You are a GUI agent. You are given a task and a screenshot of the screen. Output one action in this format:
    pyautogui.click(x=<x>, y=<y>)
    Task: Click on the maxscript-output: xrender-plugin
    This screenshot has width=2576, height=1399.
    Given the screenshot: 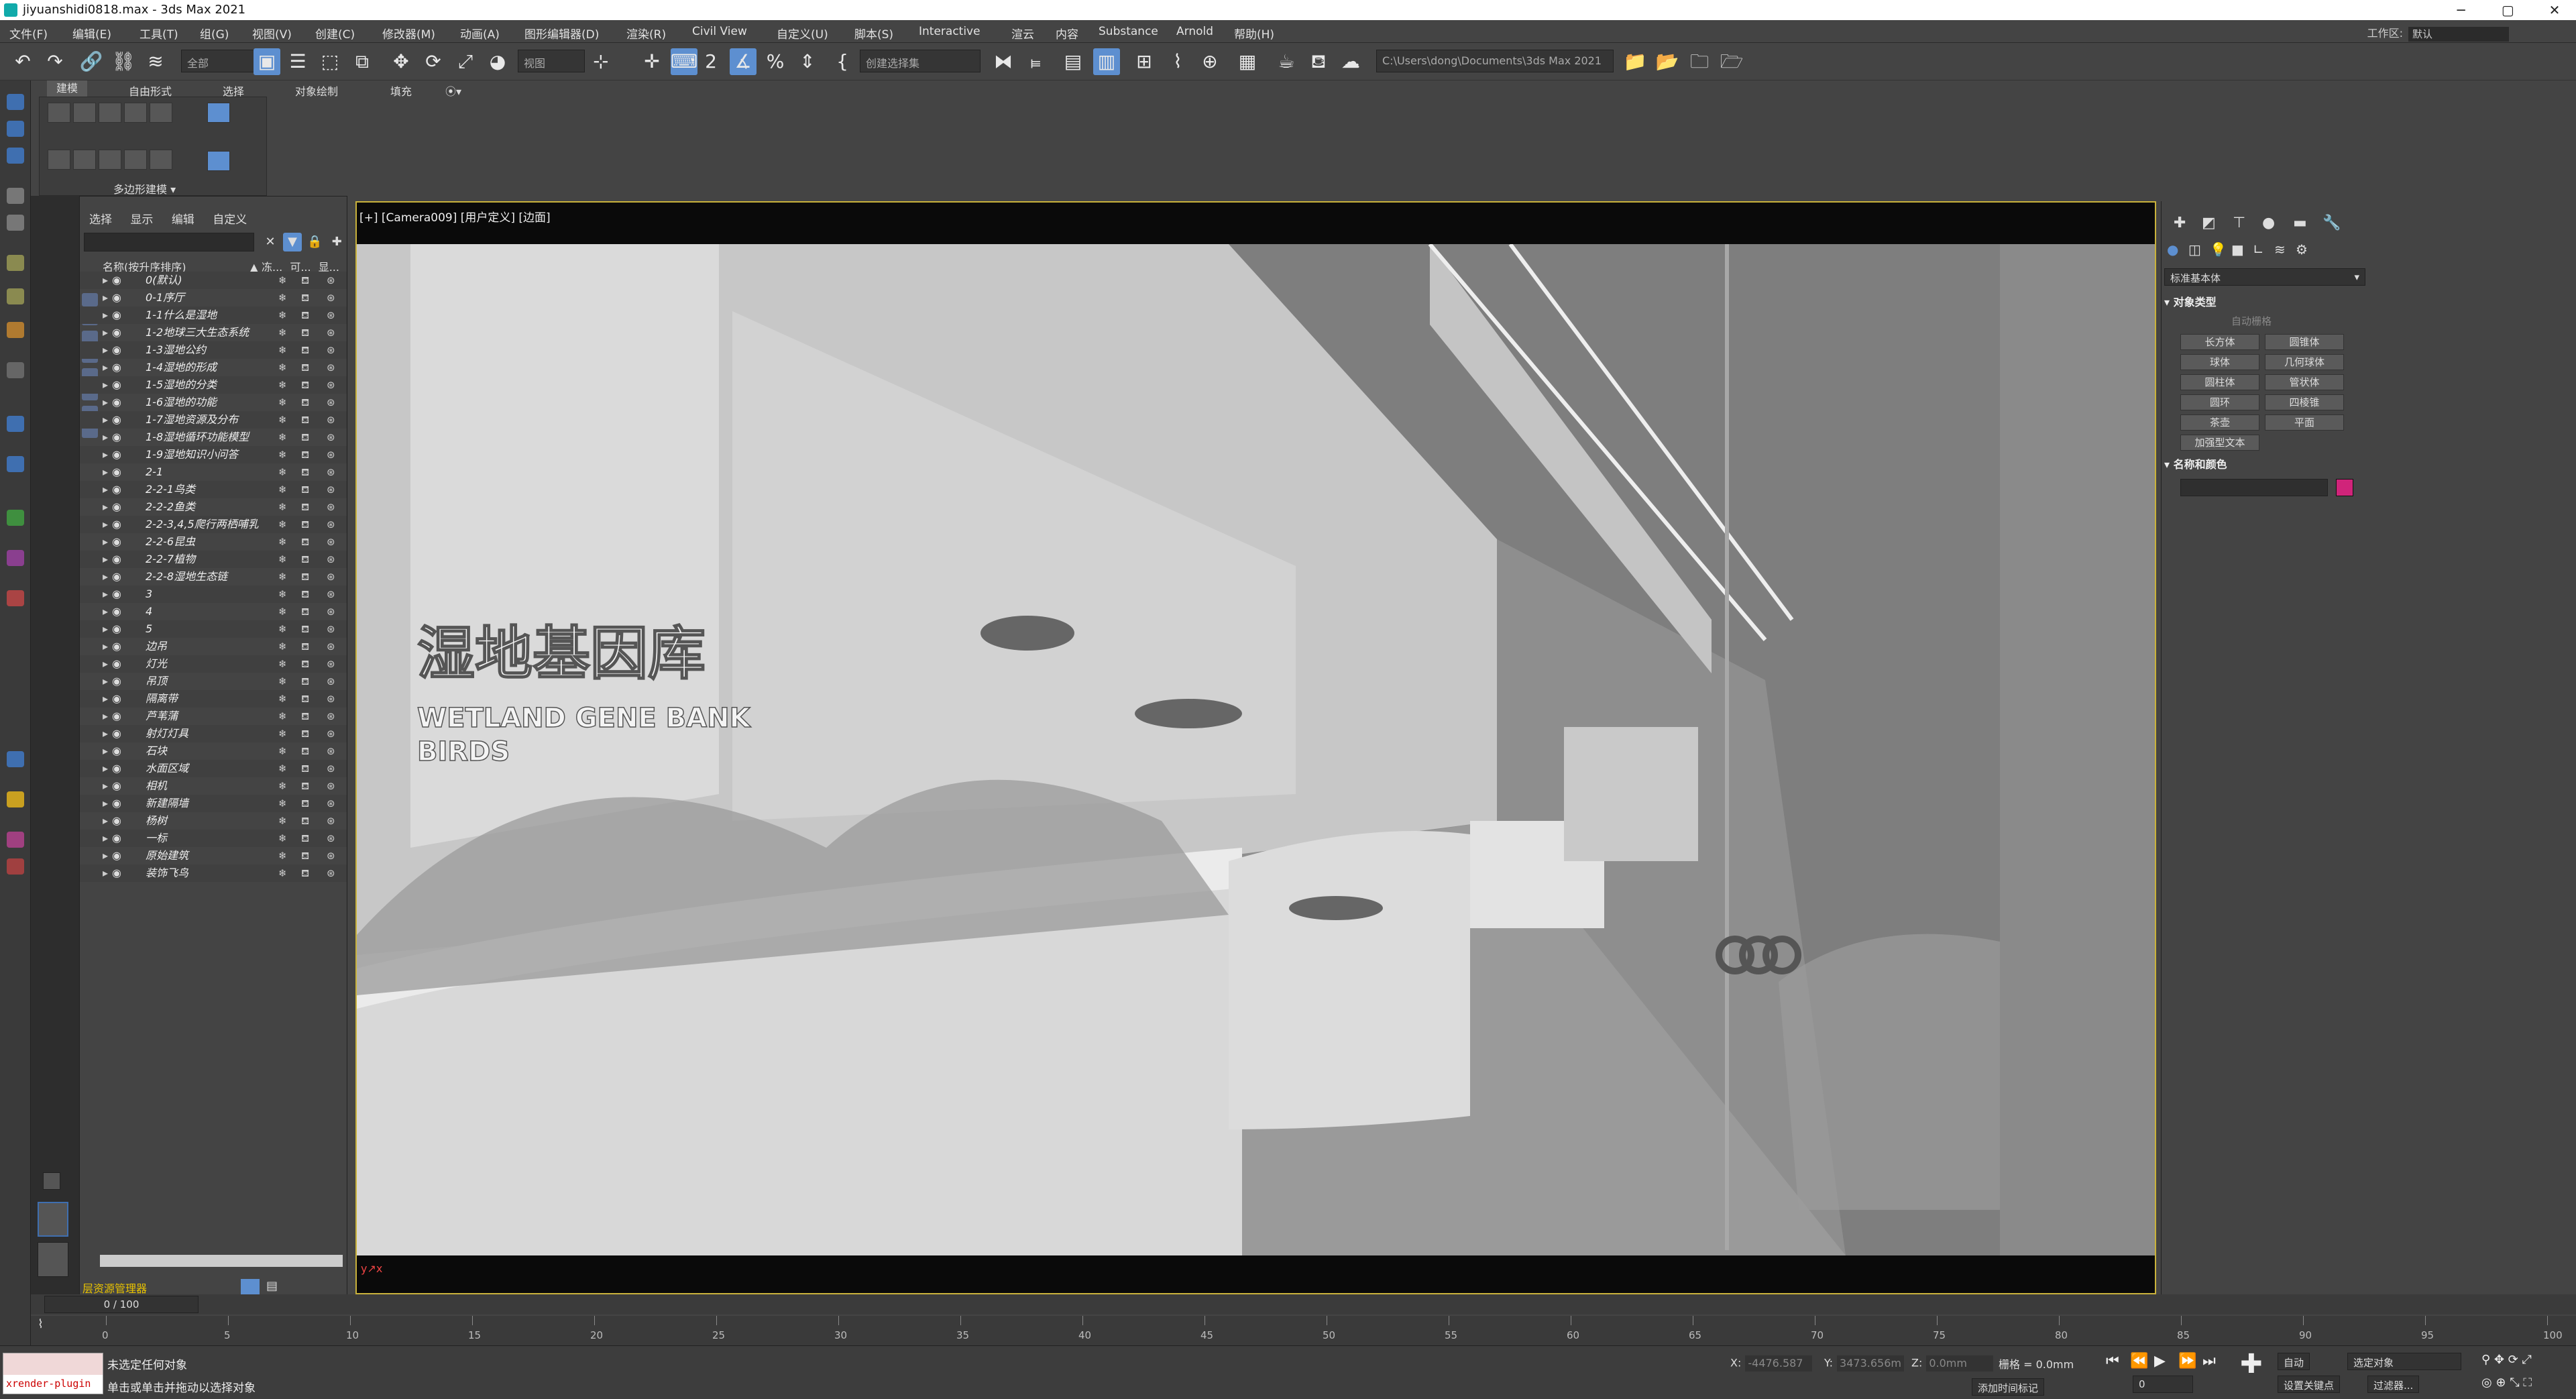 What is the action you would take?
    pyautogui.click(x=53, y=1384)
    